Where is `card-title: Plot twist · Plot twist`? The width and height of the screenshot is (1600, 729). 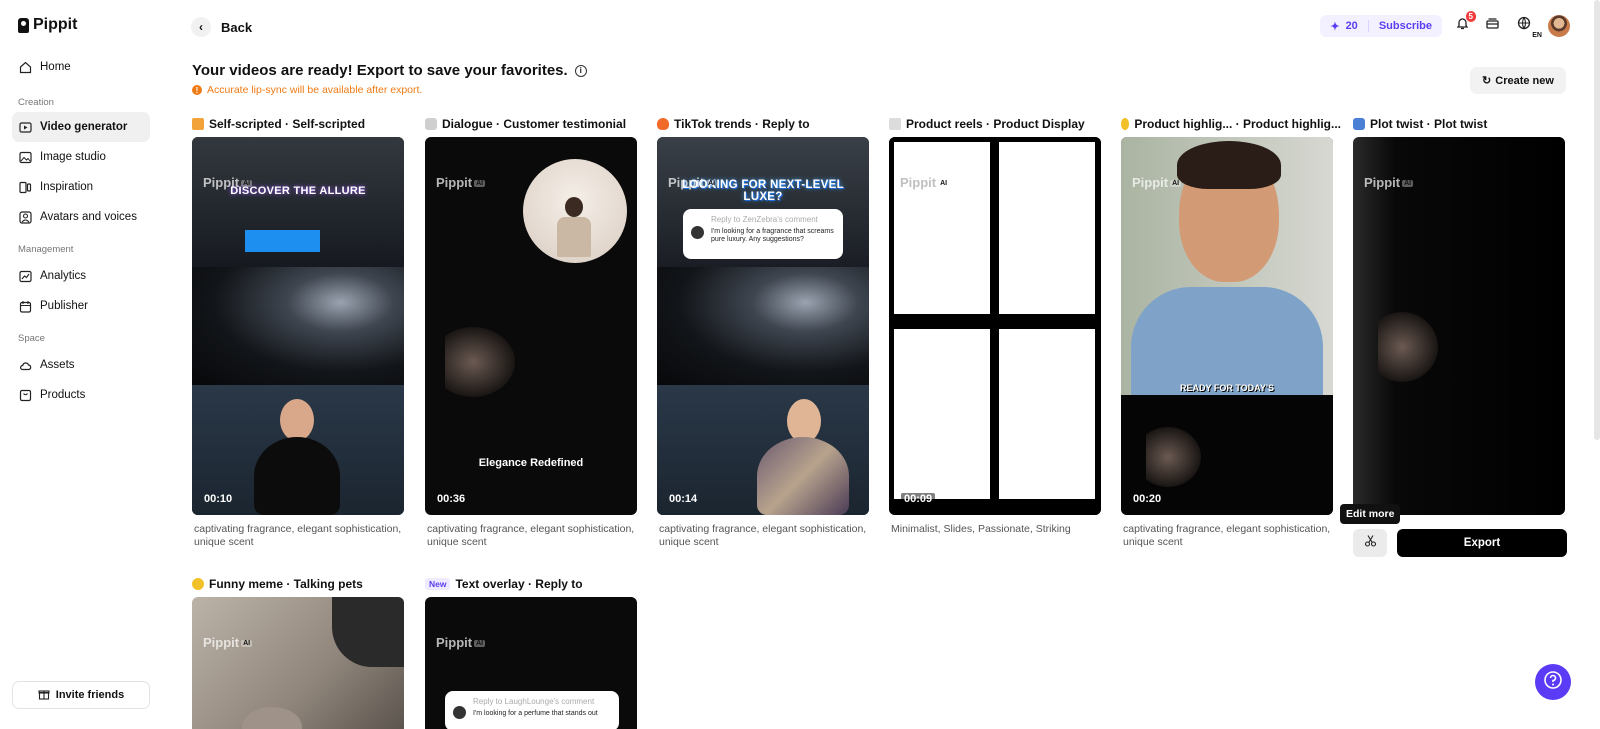
card-title: Plot twist · Plot twist is located at coordinates (1463, 124).